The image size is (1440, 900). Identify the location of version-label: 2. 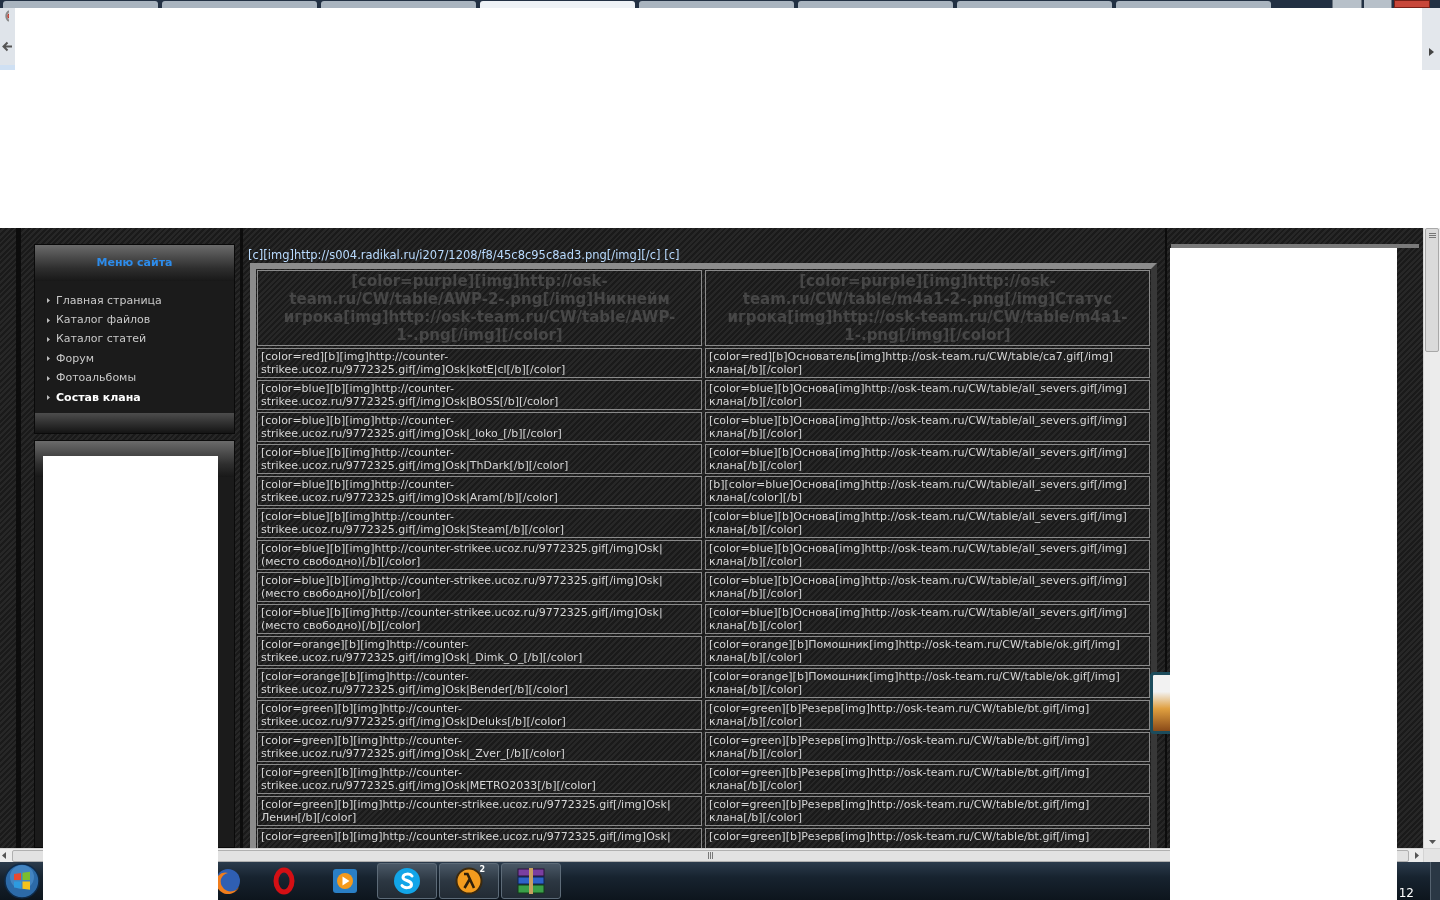
(482, 869).